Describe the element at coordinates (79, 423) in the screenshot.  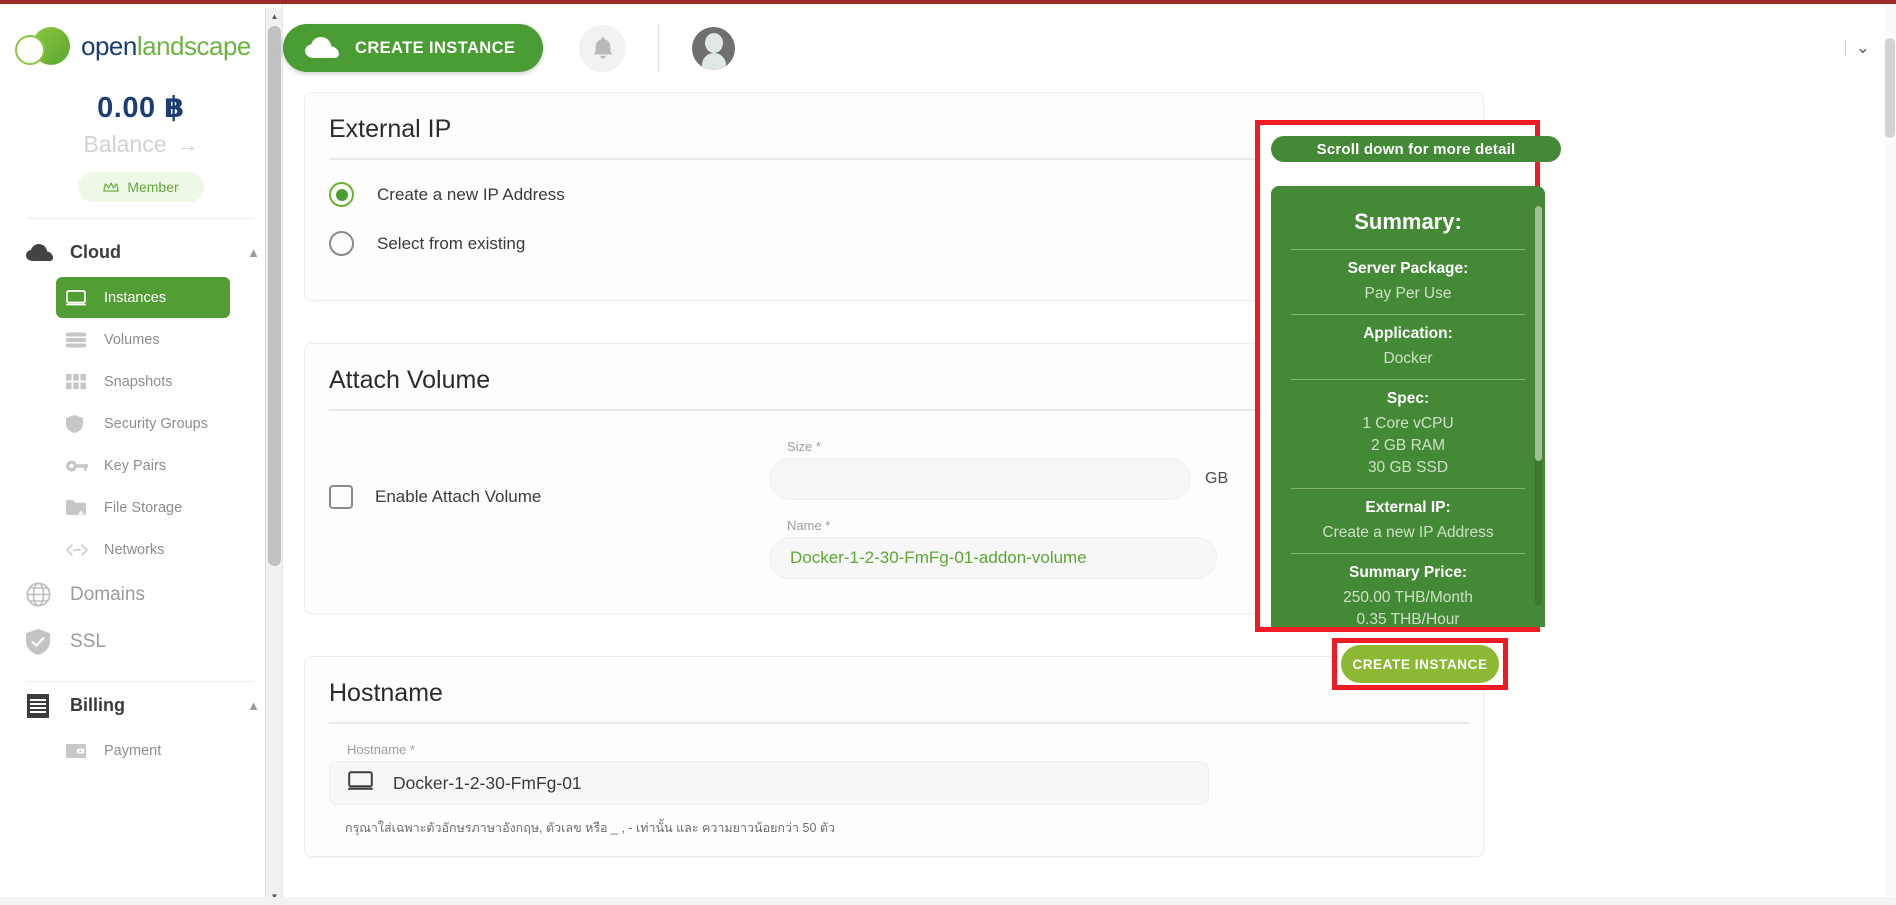
I see `shield-icon` at that location.